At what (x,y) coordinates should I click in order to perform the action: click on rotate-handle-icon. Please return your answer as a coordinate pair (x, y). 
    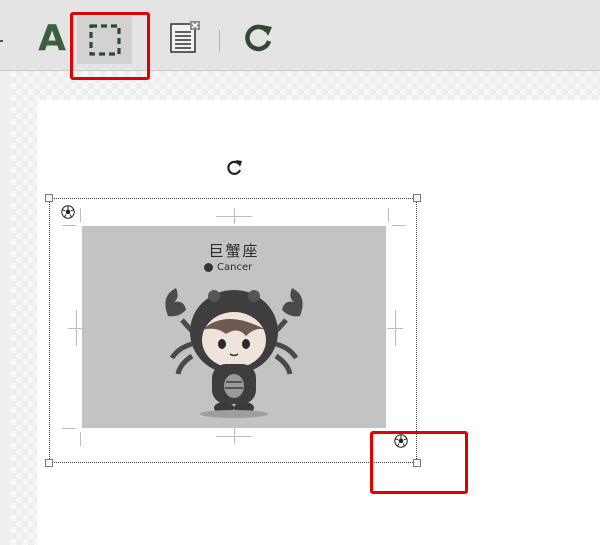
    Looking at the image, I should click on (234, 167).